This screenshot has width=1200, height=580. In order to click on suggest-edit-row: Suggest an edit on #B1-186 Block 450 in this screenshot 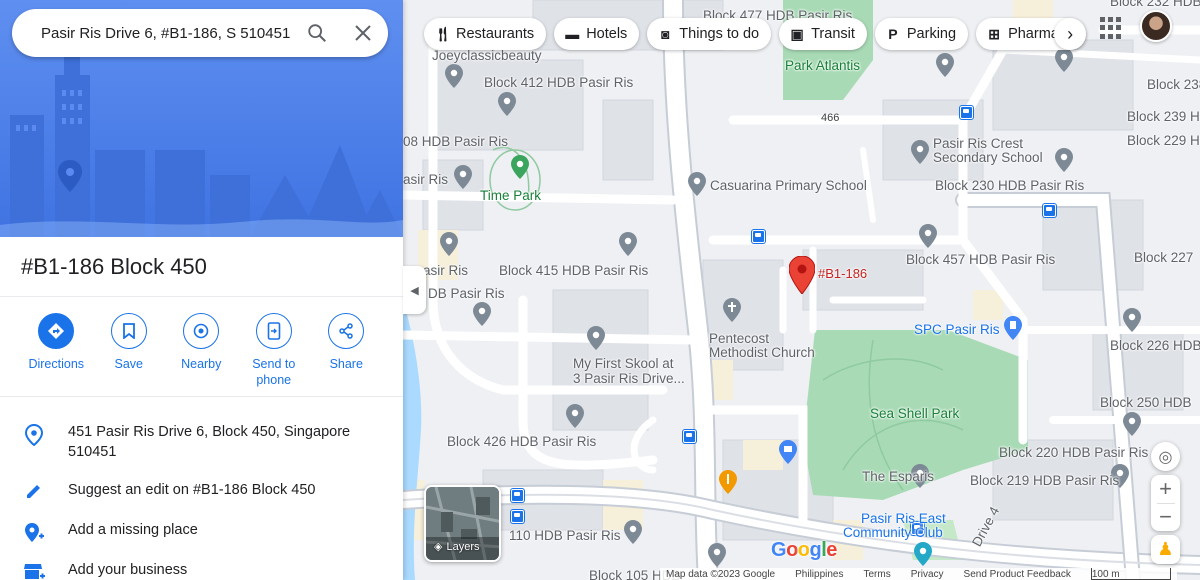, I will do `click(201, 490)`.